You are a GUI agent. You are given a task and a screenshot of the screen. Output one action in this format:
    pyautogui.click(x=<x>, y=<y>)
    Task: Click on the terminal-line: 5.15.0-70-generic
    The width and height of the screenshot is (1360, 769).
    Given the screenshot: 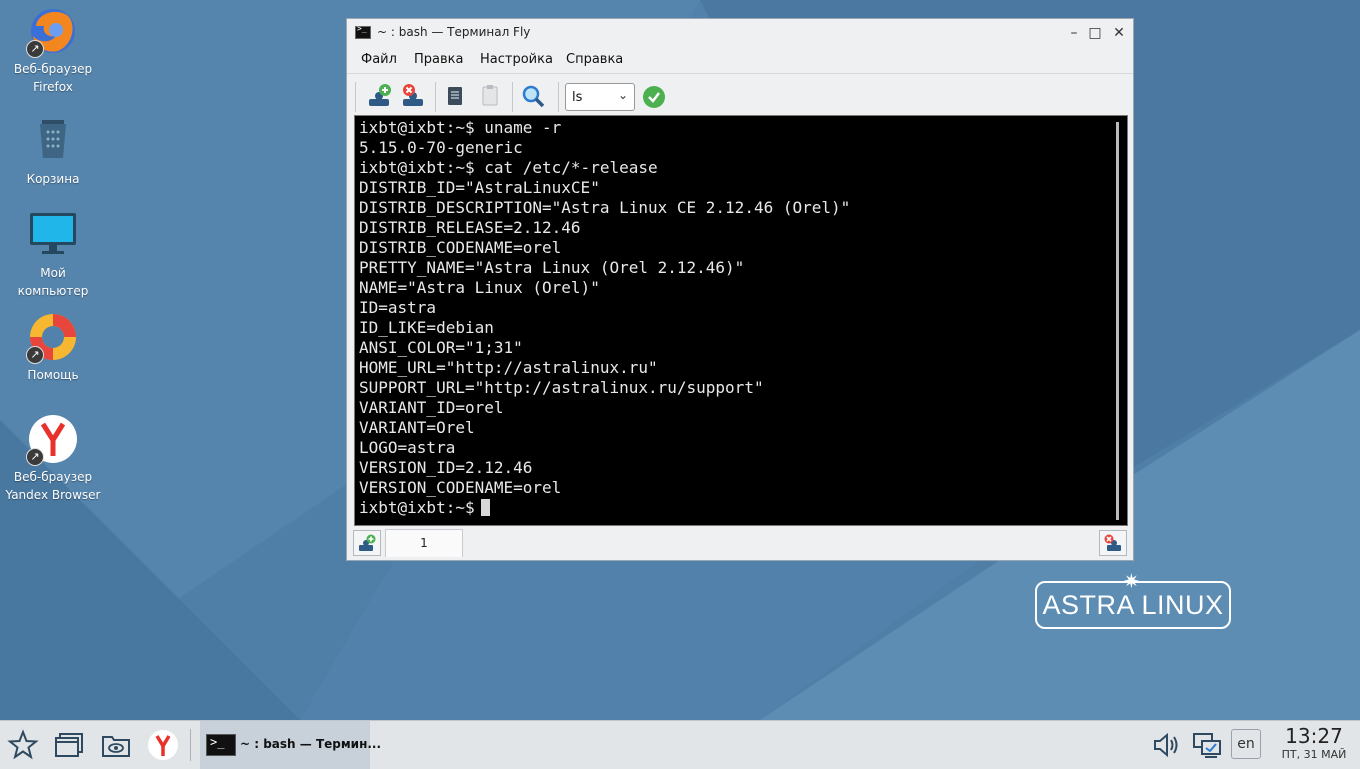 What is the action you would take?
    pyautogui.click(x=441, y=147)
    